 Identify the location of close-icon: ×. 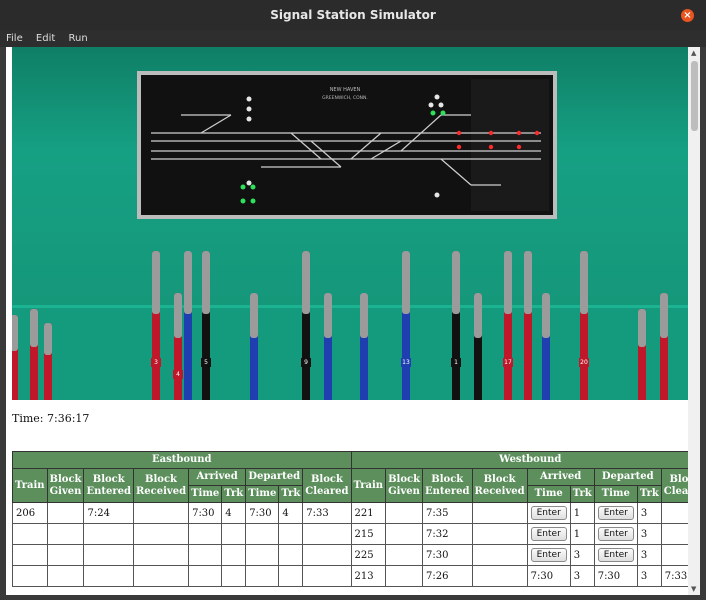
(687, 15).